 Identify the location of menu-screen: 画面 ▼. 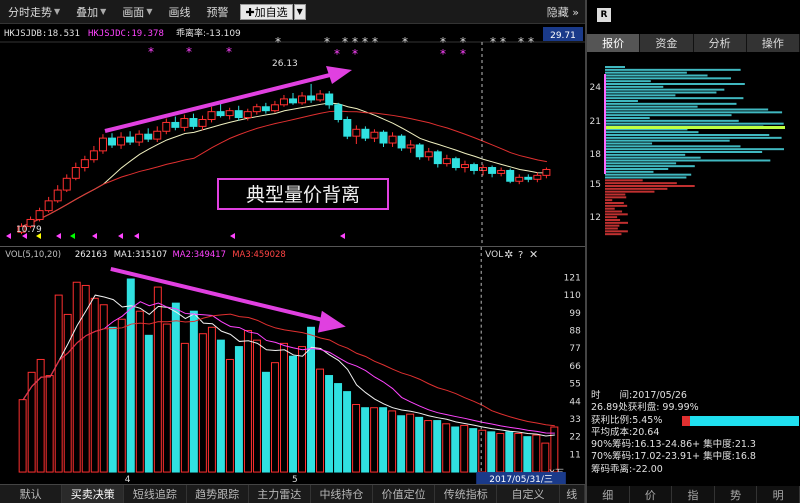
(137, 12).